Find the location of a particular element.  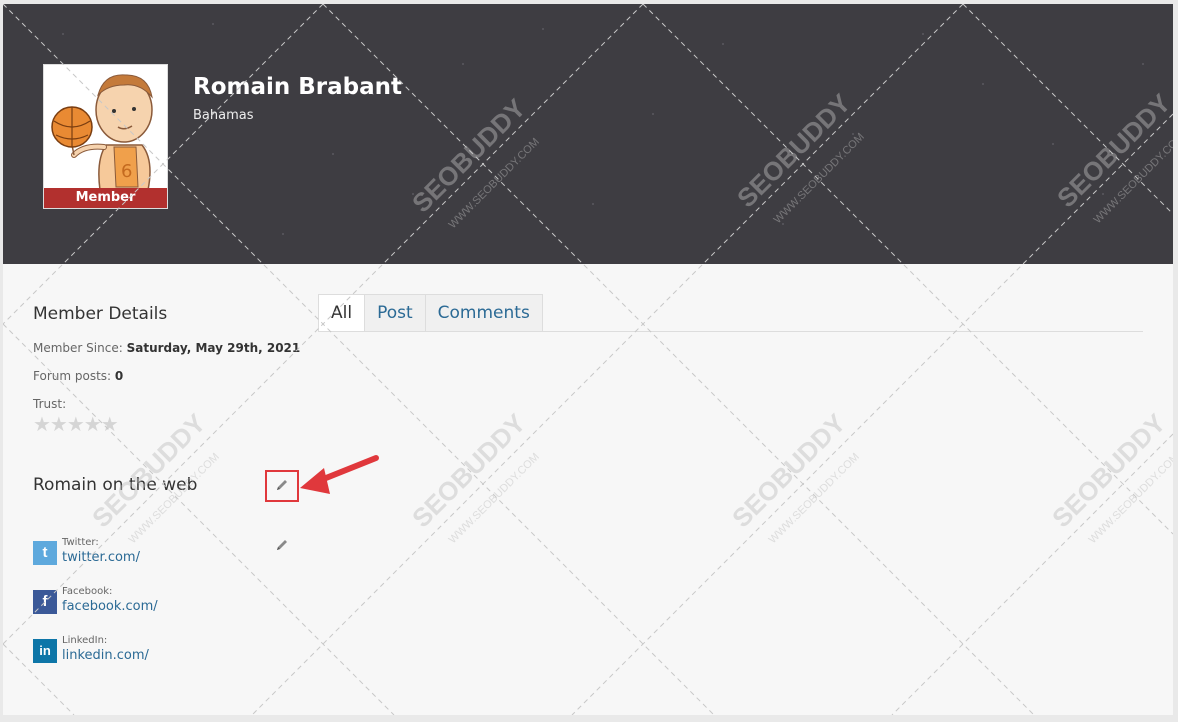

profile-name: Romain Brabant is located at coordinates (298, 87).